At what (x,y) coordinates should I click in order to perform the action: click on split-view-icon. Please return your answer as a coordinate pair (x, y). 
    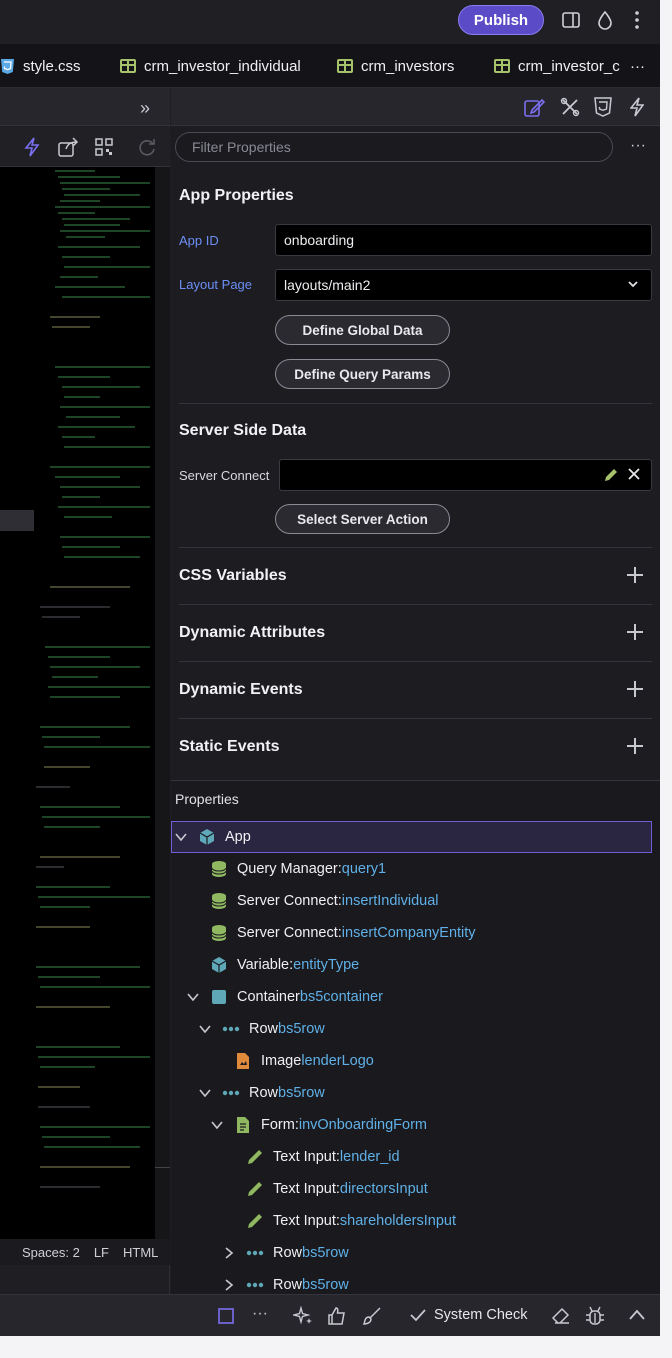
    Looking at the image, I should click on (571, 22).